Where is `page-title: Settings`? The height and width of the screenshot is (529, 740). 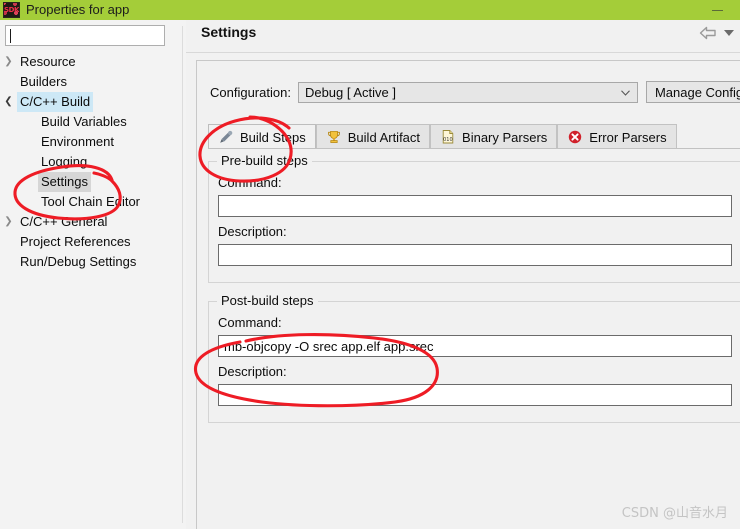 page-title: Settings is located at coordinates (229, 32).